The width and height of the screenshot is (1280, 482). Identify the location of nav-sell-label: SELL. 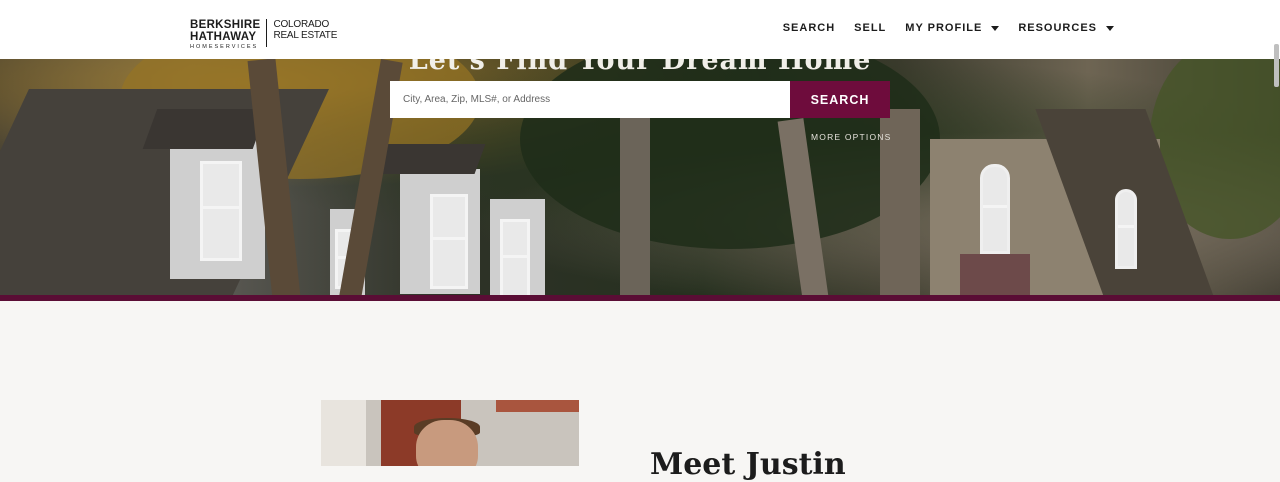
(870, 28).